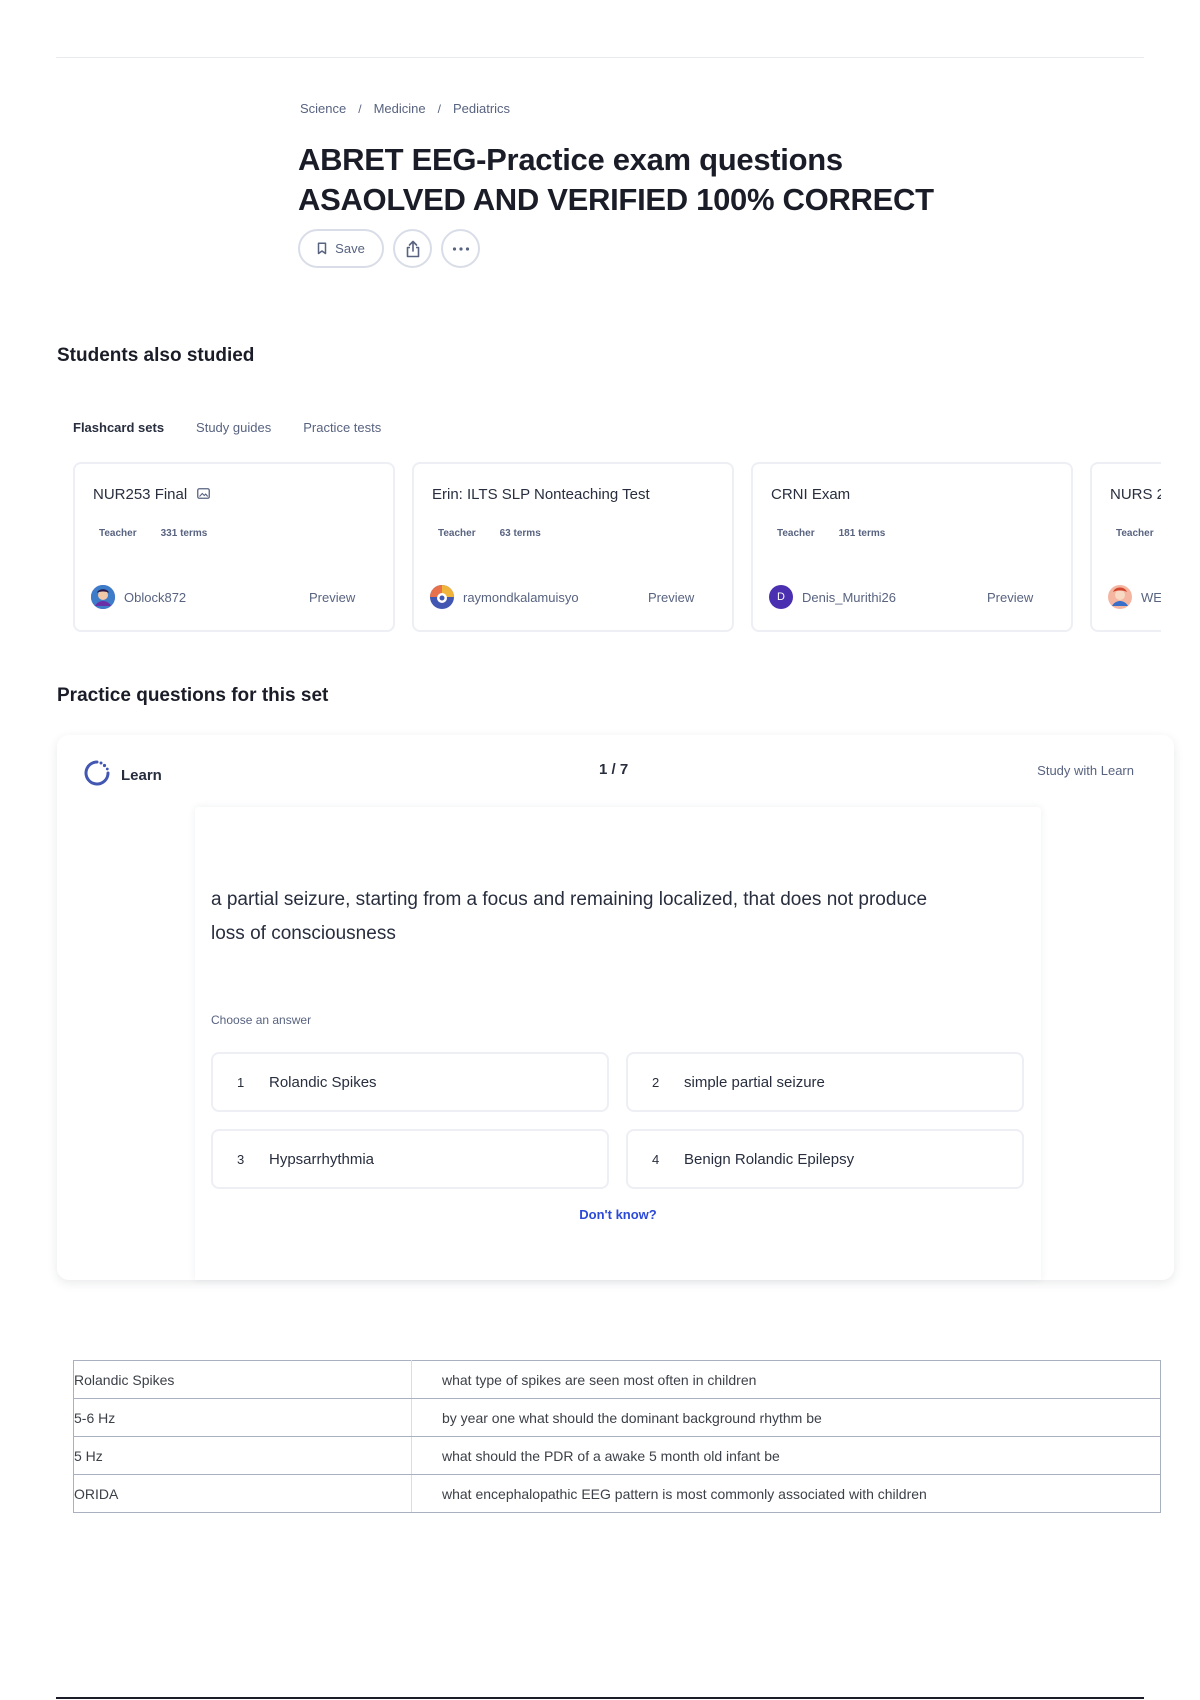  I want to click on bottom-divider, so click(600, 1698).